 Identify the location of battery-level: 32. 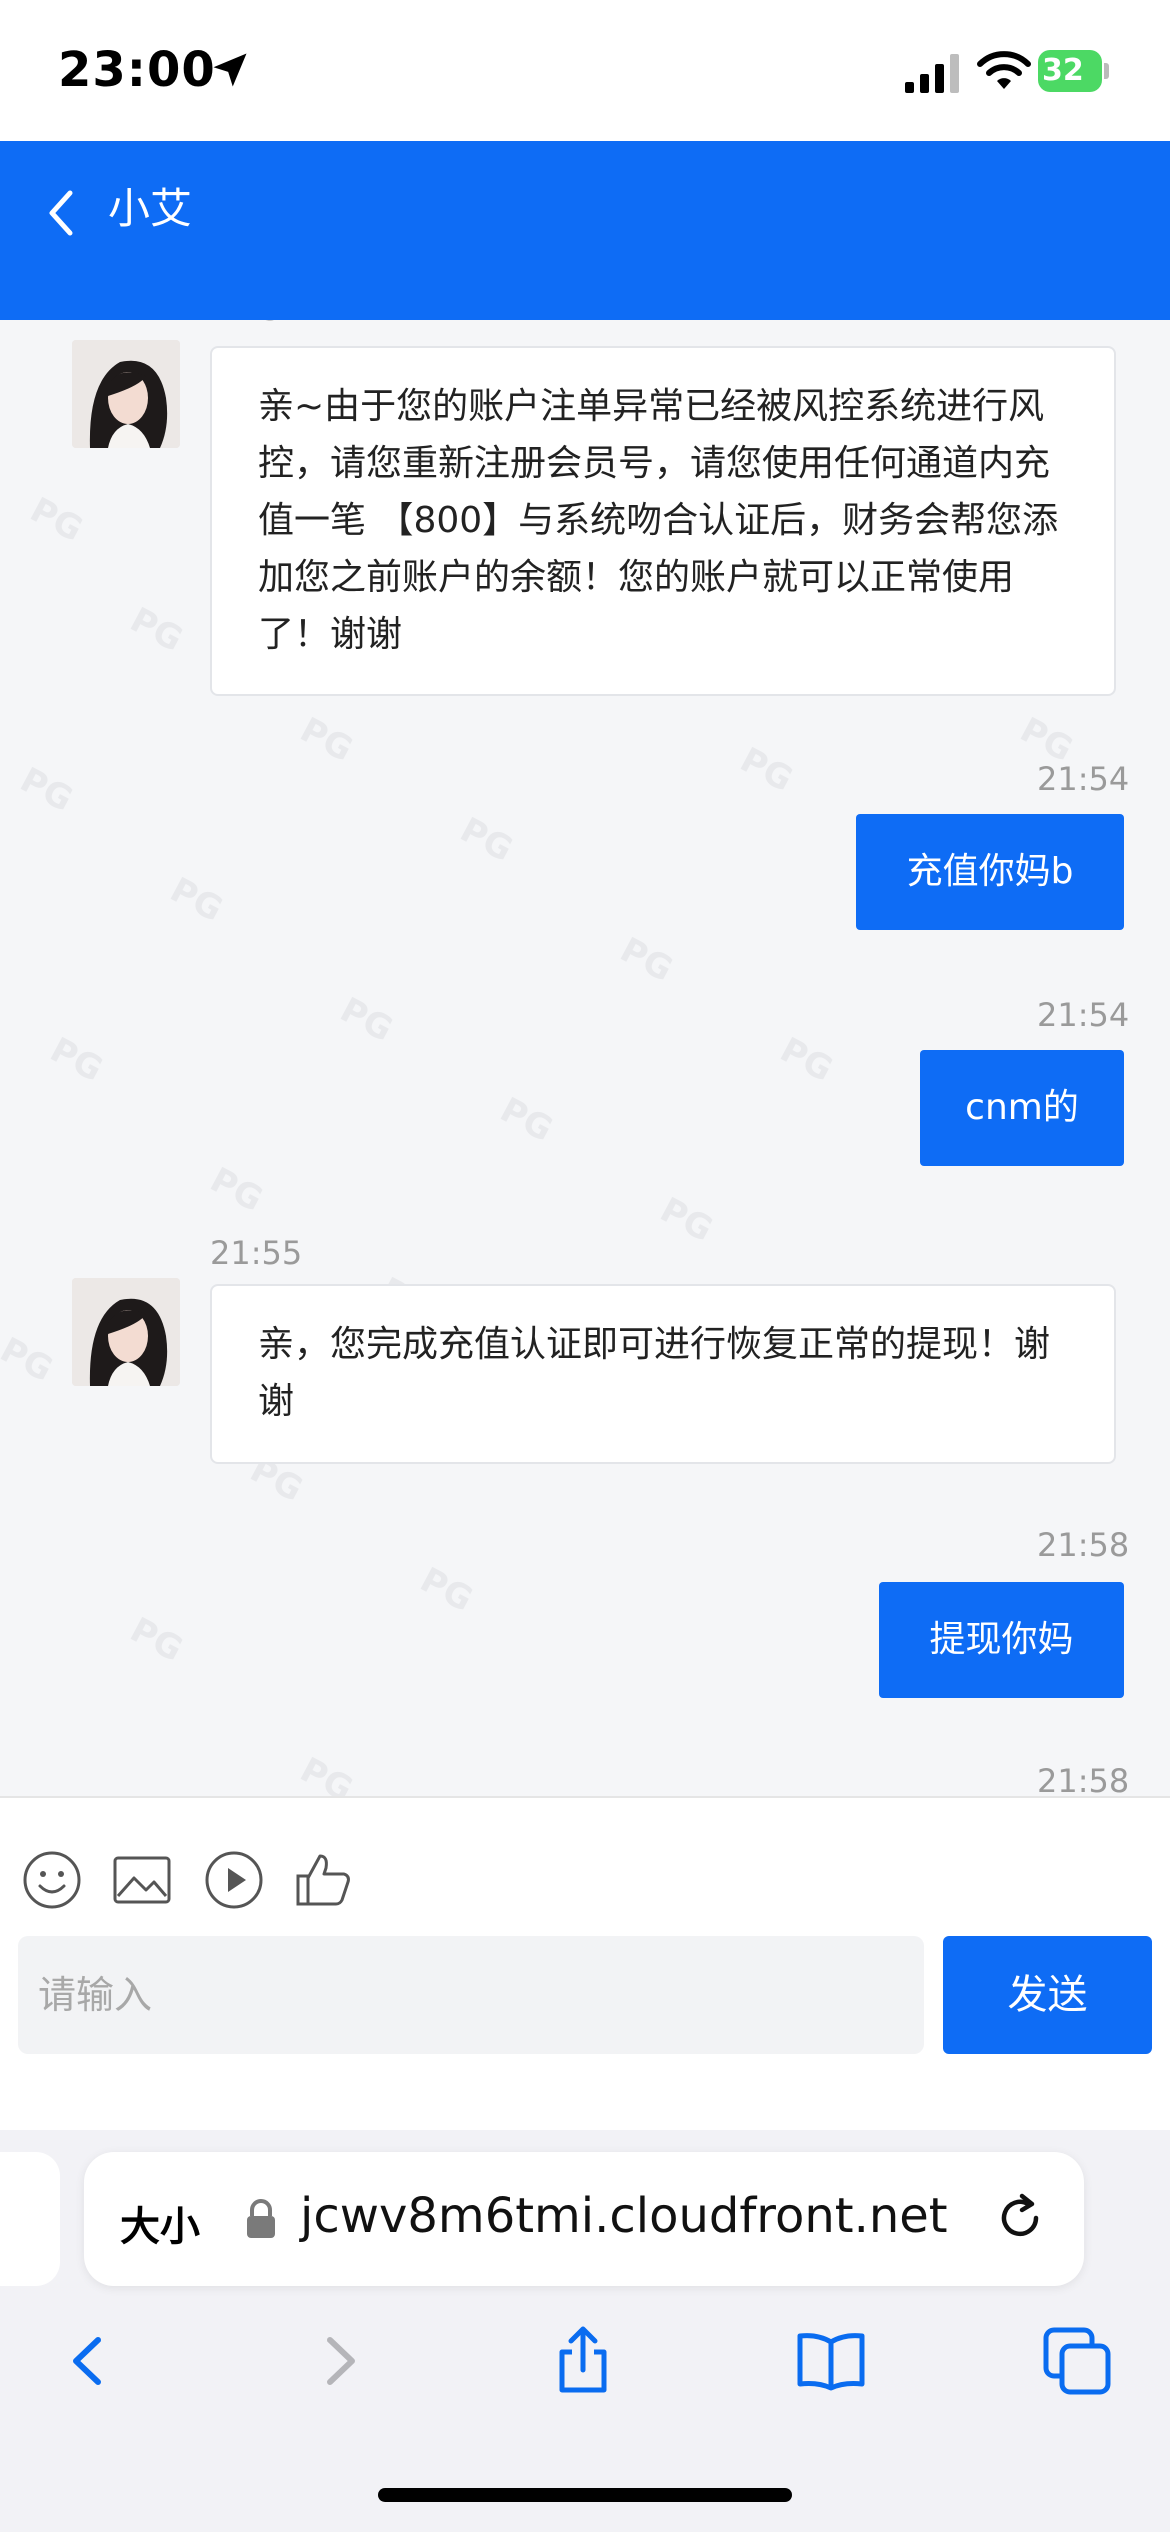
(1070, 71).